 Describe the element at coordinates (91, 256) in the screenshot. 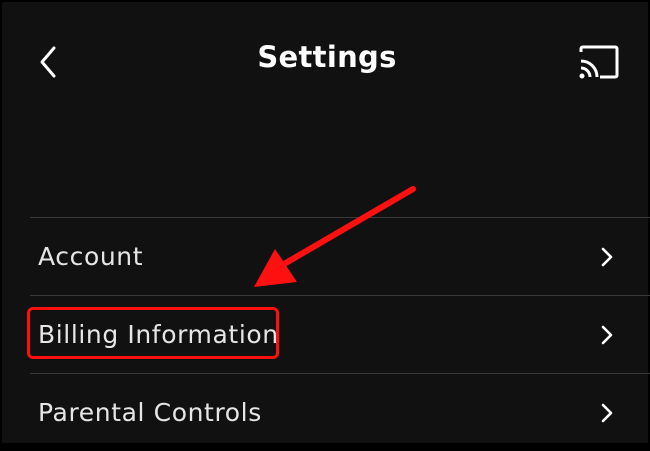

I see `menu-item-label: Account` at that location.